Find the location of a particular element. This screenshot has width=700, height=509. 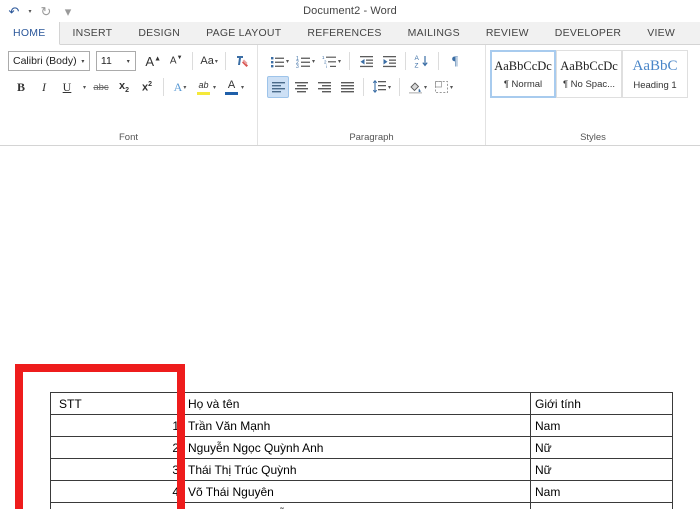

clear-formatting-button is located at coordinates (242, 61).